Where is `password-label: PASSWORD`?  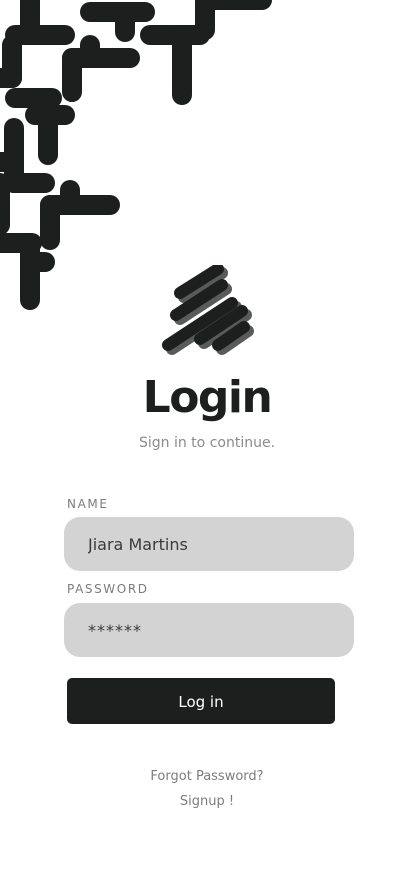
password-label: PASSWORD is located at coordinates (108, 589).